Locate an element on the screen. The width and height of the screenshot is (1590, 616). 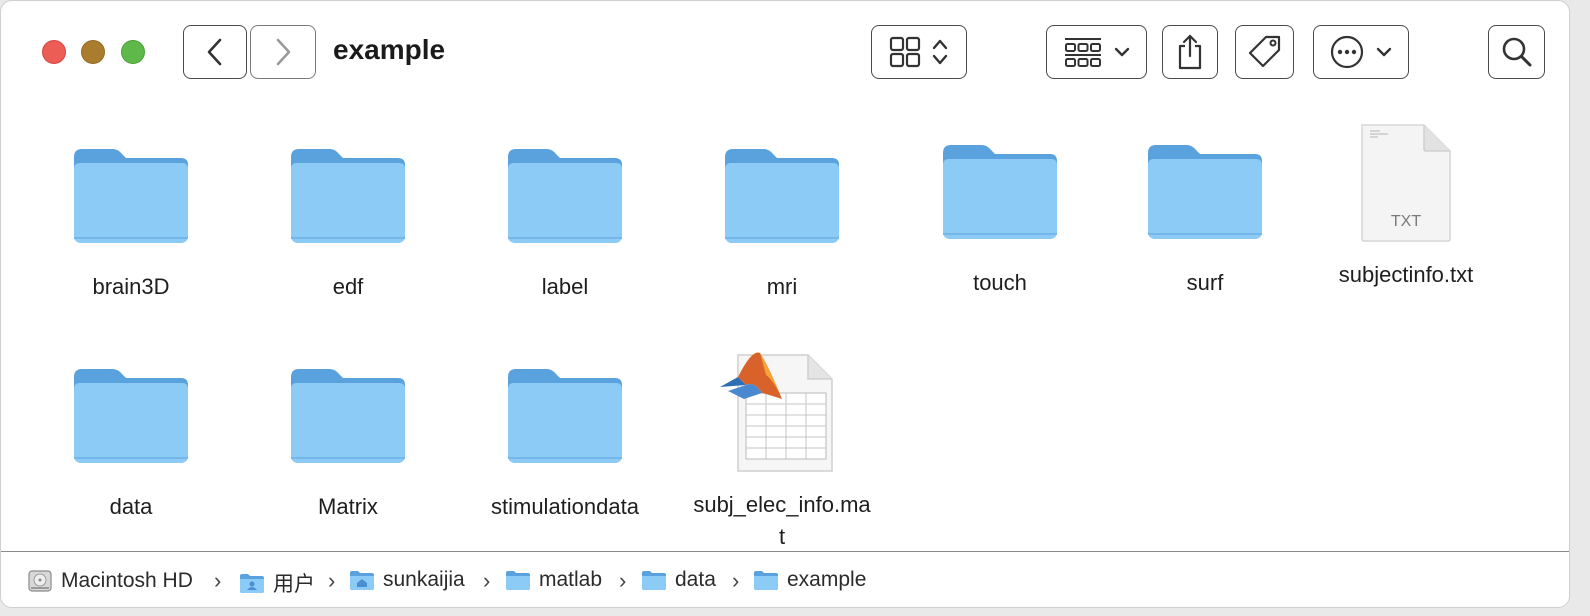
matlab-file-icon is located at coordinates (776, 412).